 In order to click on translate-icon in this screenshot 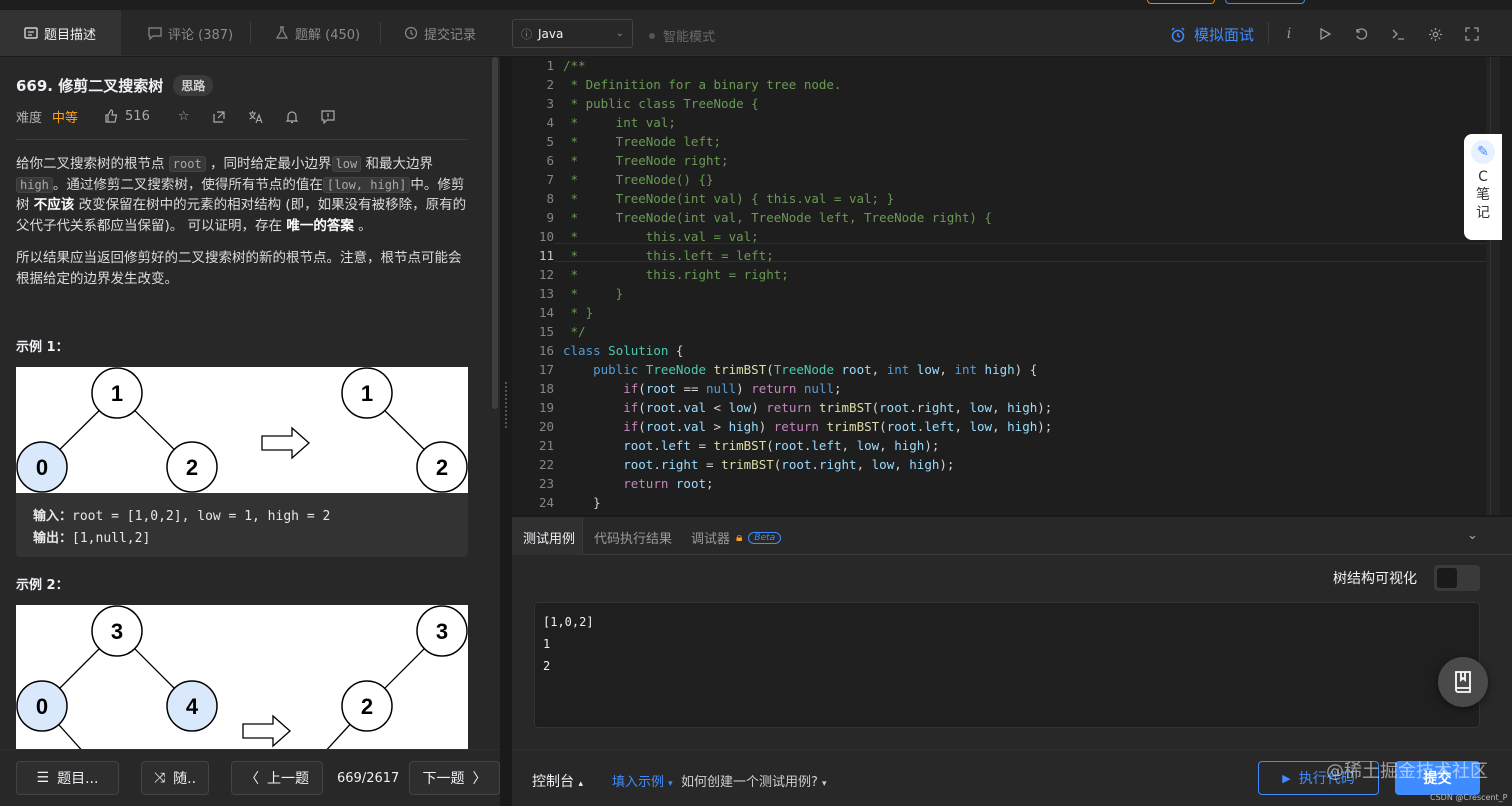, I will do `click(255, 117)`.